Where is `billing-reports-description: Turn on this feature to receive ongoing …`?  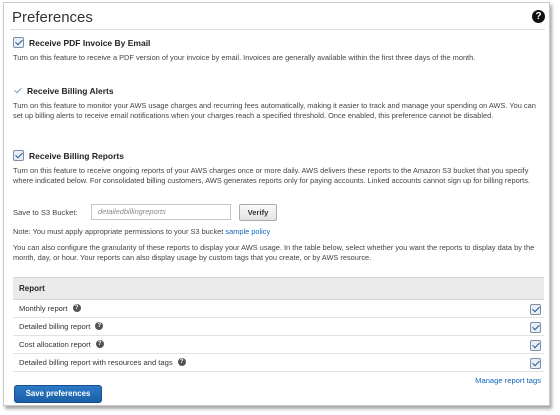 billing-reports-description: Turn on this feature to receive ongoing … is located at coordinates (271, 175).